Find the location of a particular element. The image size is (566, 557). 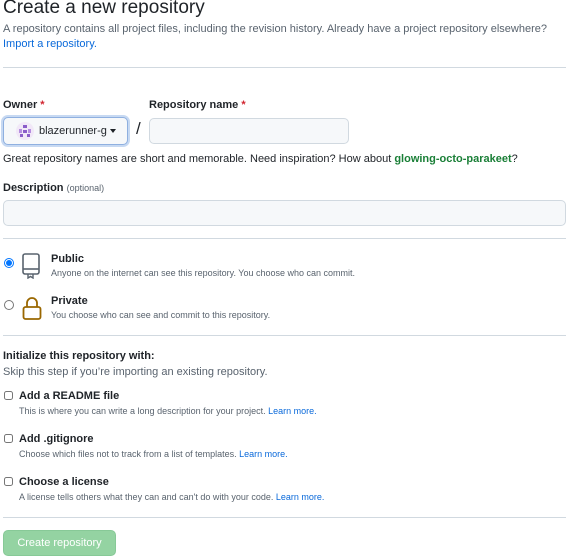

repo-book-icon is located at coordinates (31, 266).